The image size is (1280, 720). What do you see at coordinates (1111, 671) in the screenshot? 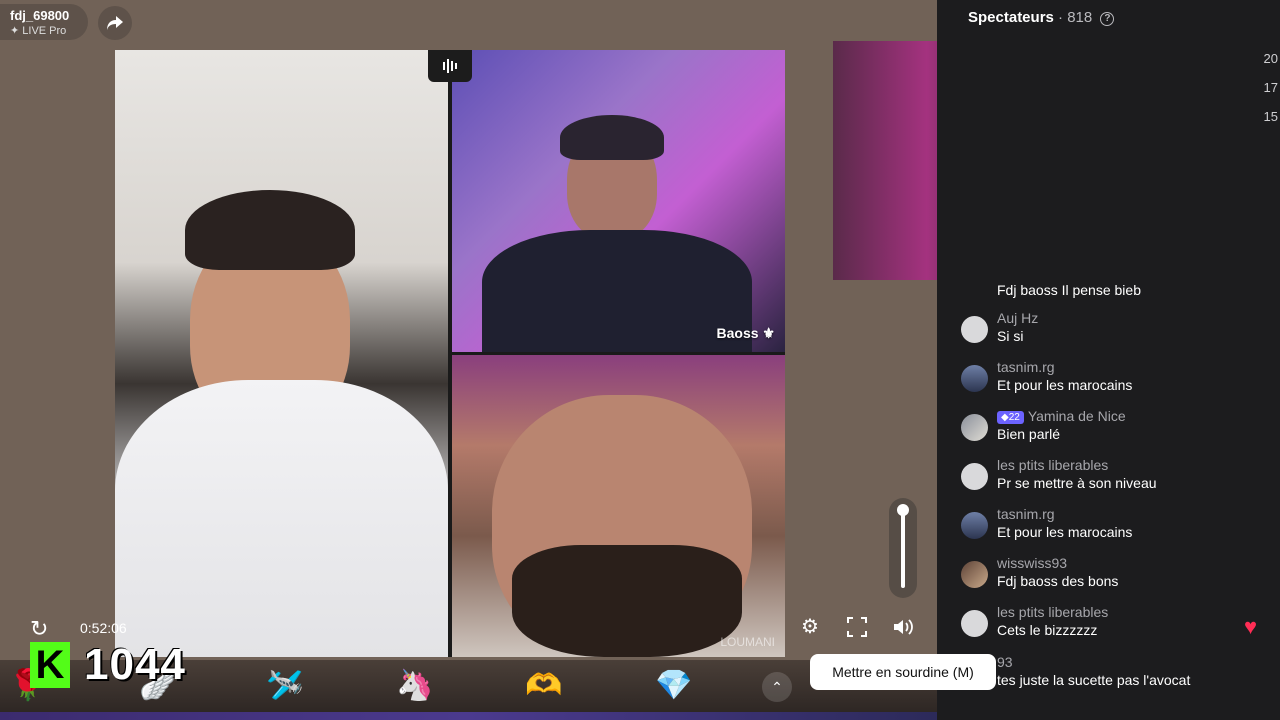
I see `comment-item: 93 tes juste la sucette pas l'avocat` at bounding box center [1111, 671].